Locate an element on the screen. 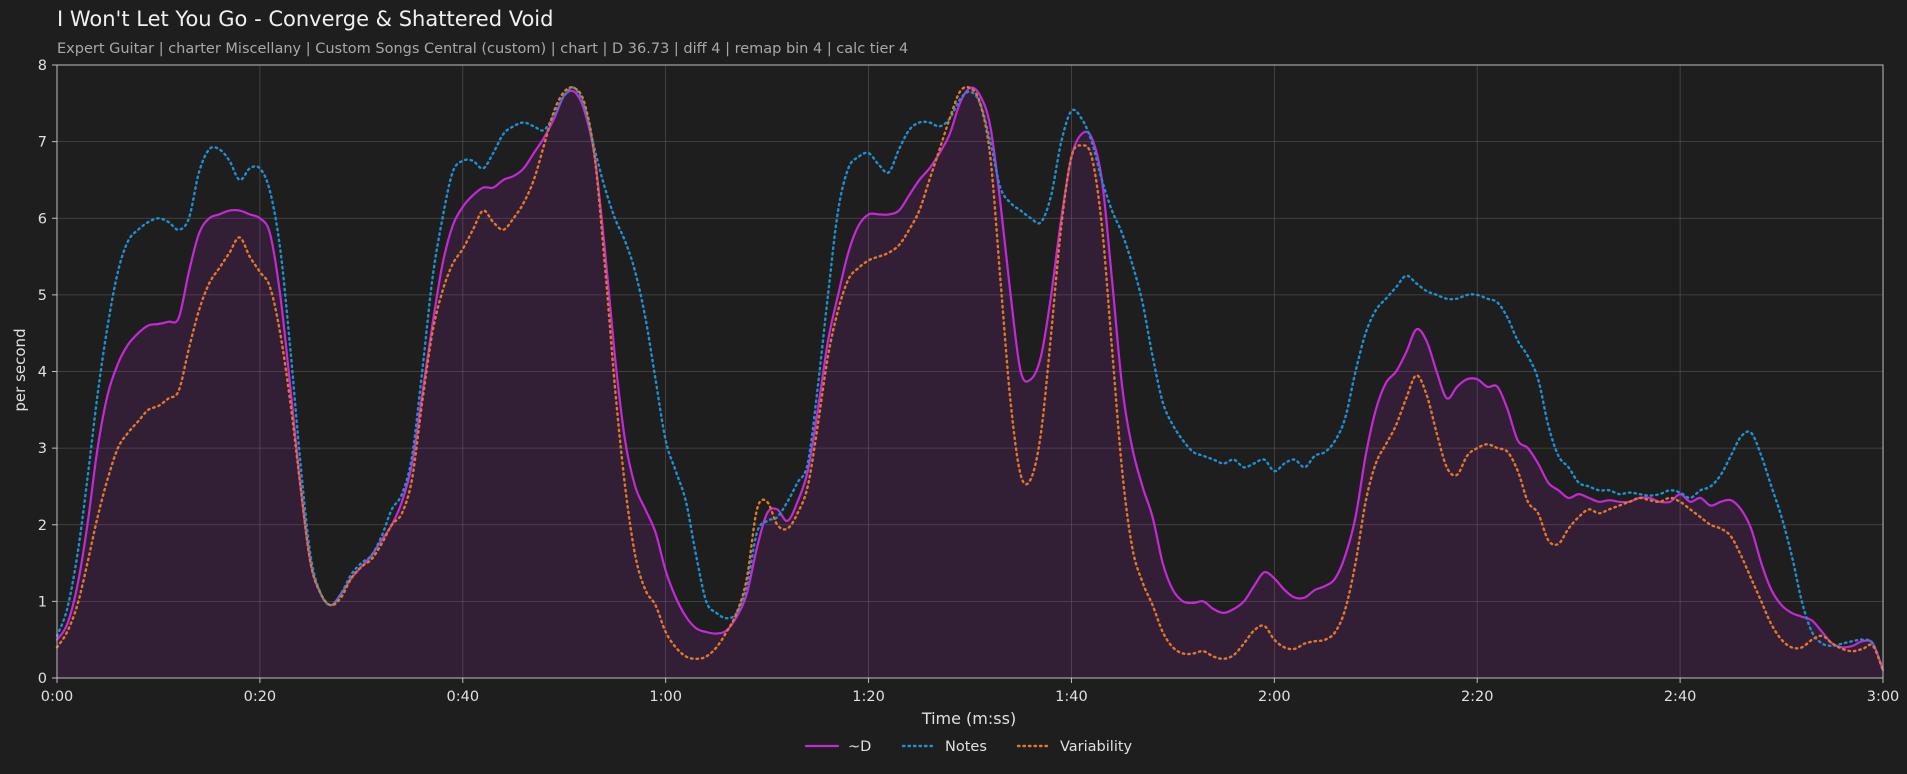 Image resolution: width=1907 pixels, height=774 pixels. x-tick-label: 1:40 is located at coordinates (1071, 697).